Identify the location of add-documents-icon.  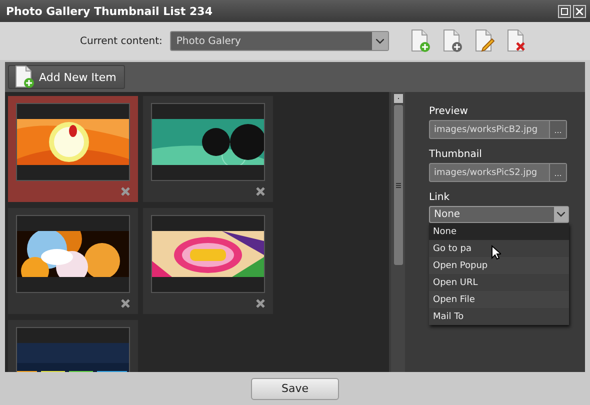
(452, 41).